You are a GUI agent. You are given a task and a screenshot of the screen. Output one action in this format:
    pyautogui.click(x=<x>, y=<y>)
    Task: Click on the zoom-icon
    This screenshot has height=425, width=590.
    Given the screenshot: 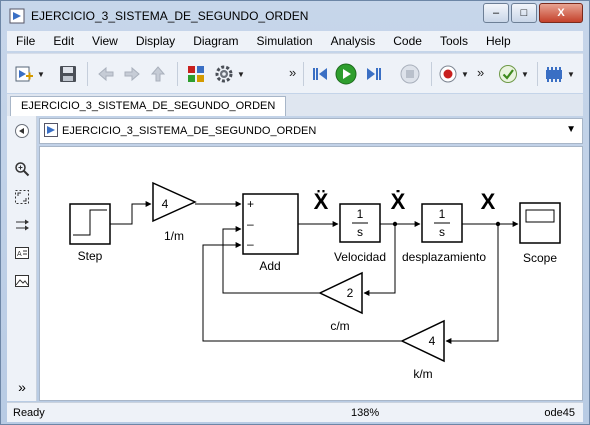 What is the action you would take?
    pyautogui.click(x=22, y=169)
    